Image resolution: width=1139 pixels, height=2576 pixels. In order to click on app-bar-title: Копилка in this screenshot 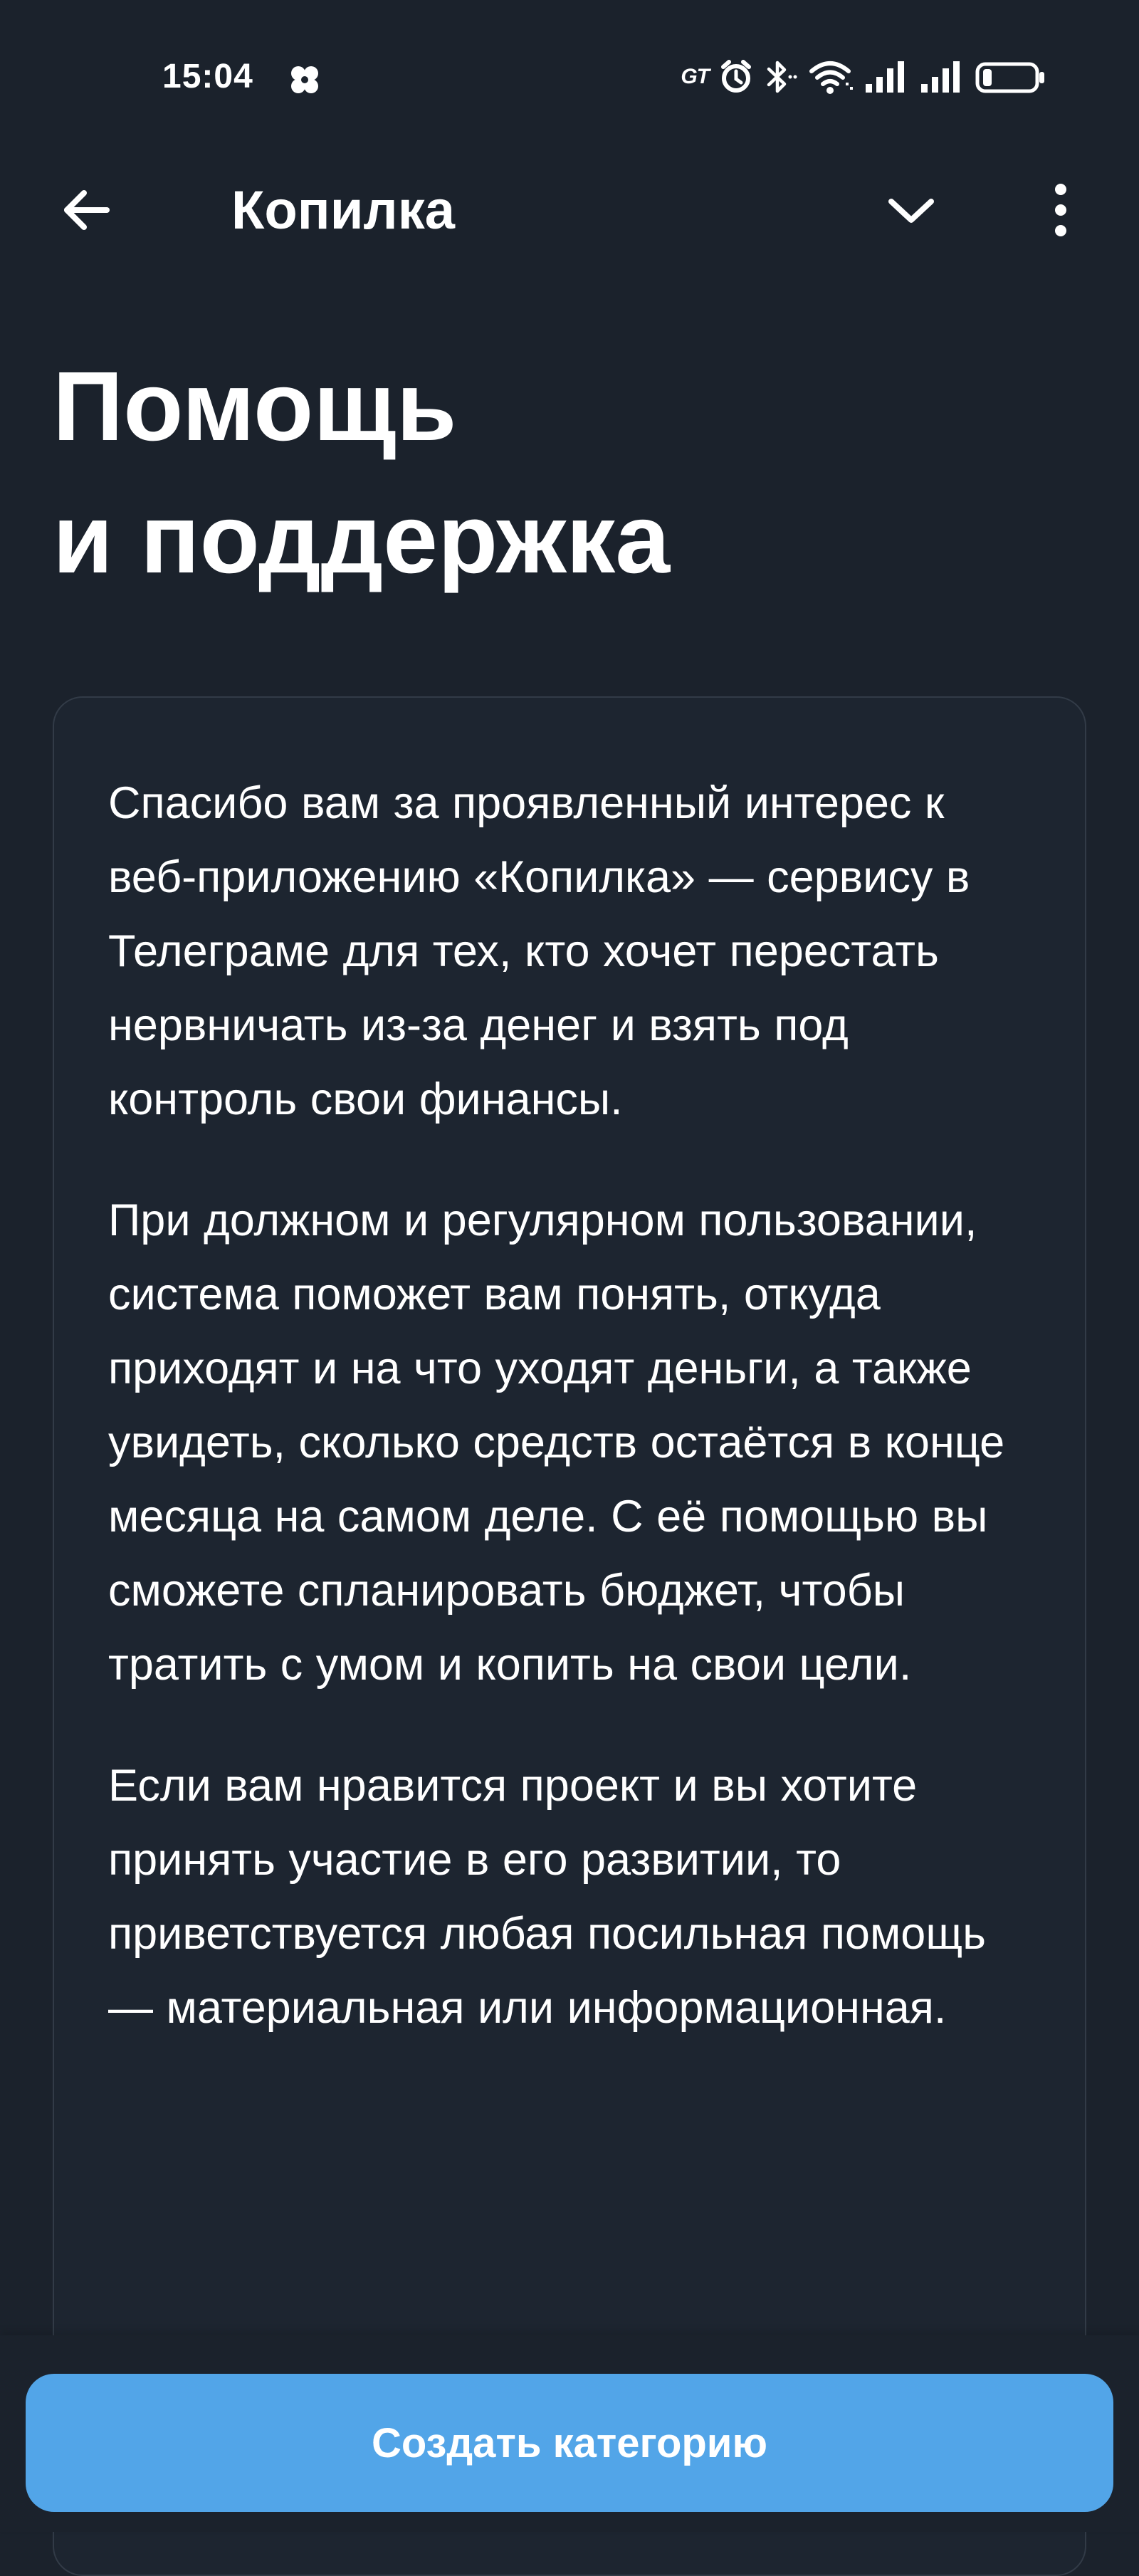, I will do `click(343, 210)`.